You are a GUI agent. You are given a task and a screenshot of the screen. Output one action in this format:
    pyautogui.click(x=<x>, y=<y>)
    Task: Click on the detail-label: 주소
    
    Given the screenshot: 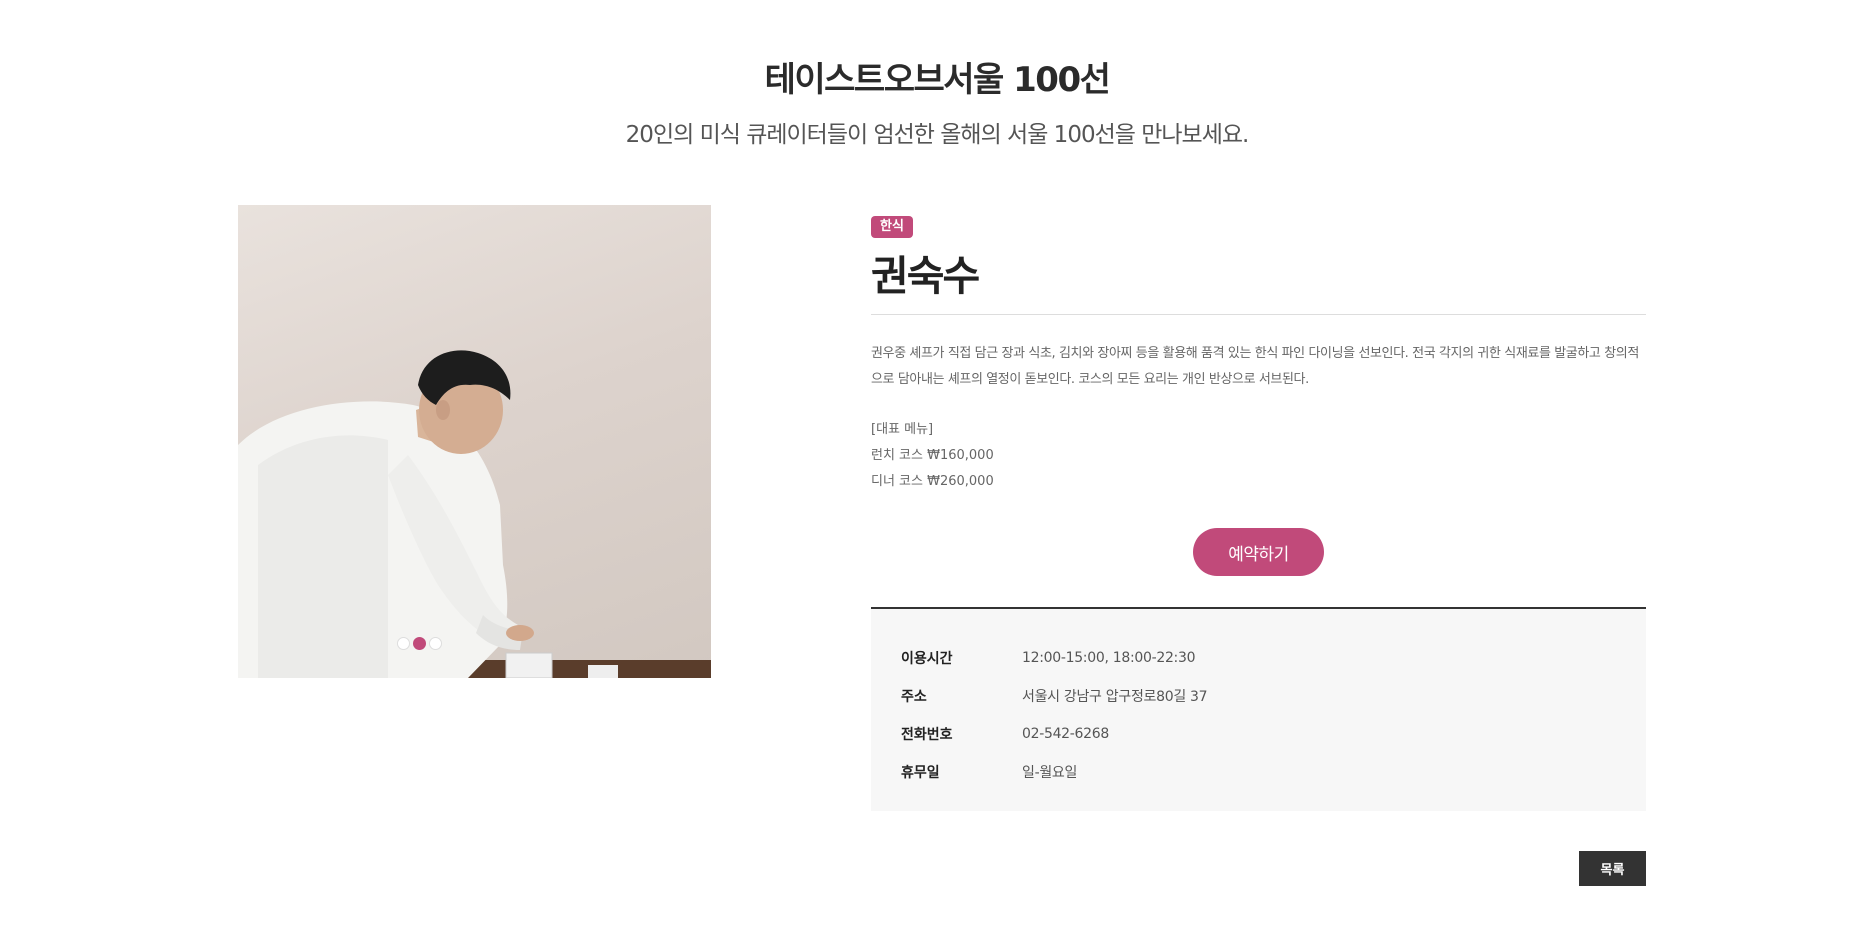 What is the action you would take?
    pyautogui.click(x=914, y=697)
    